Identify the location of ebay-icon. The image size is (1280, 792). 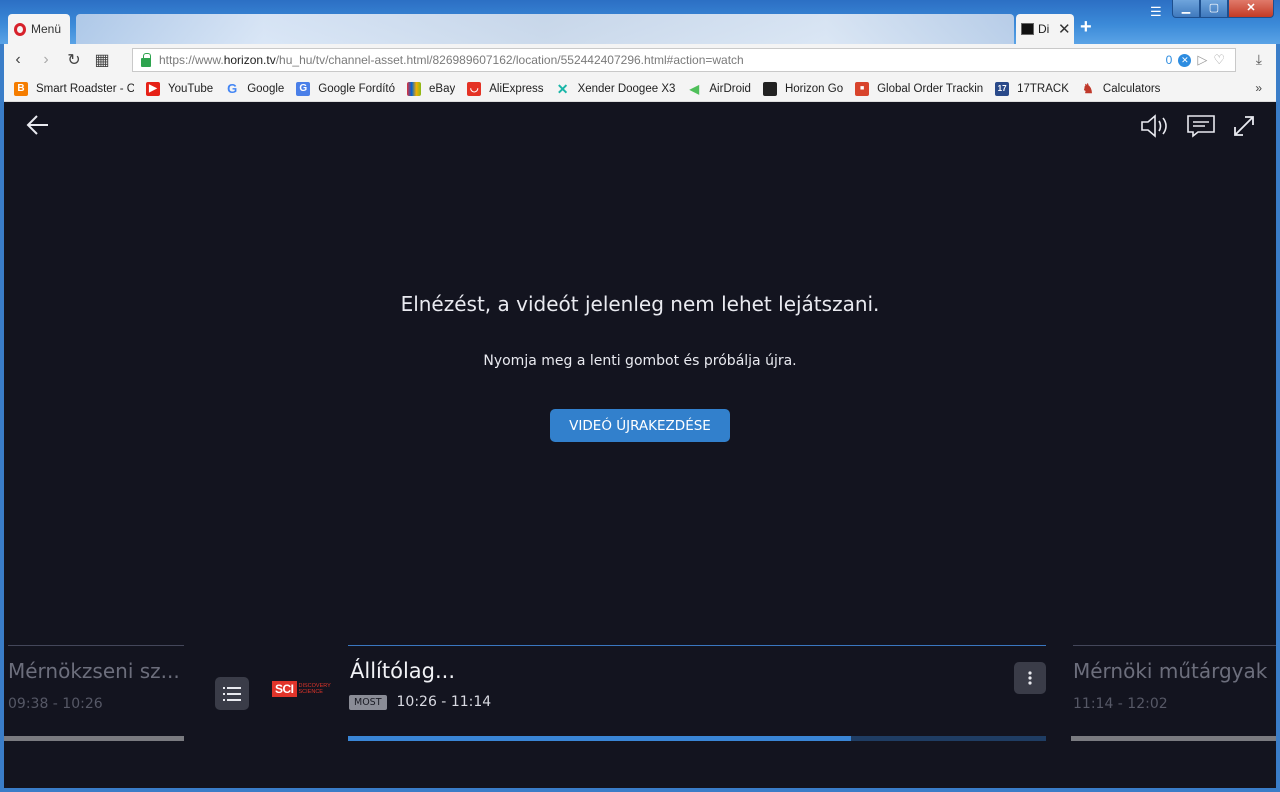
(414, 88).